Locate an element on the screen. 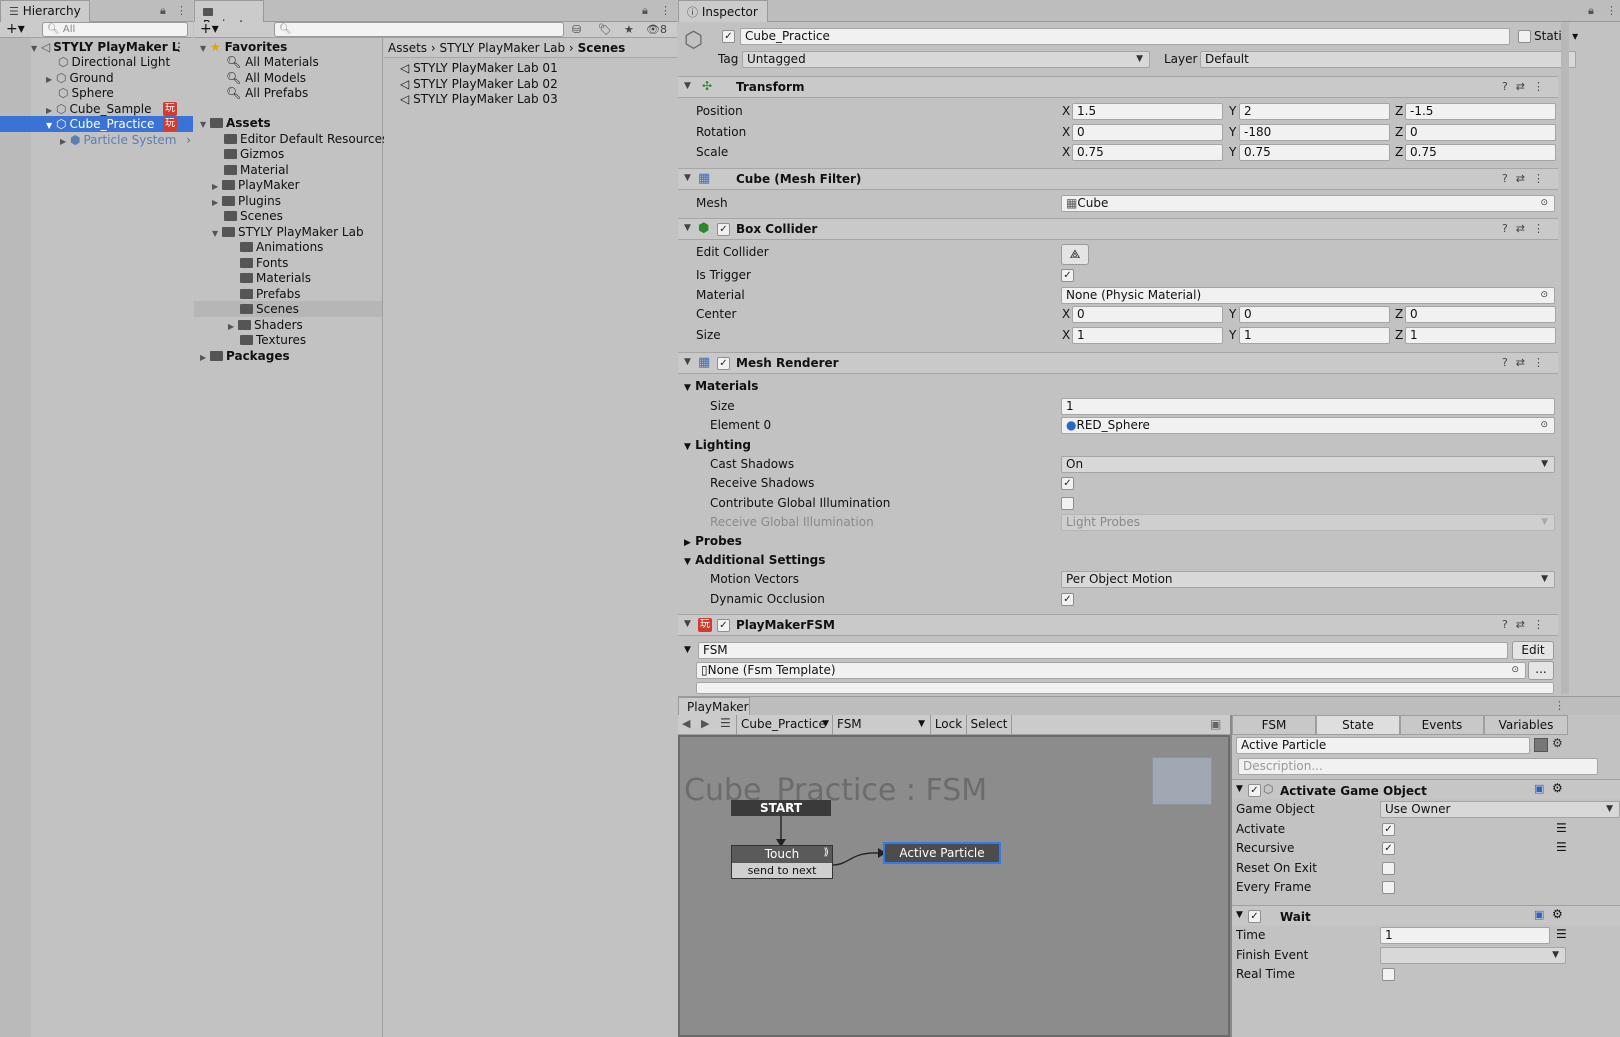 The height and width of the screenshot is (1037, 1620). inspector-scrollbar is located at coordinates (1565, 358).